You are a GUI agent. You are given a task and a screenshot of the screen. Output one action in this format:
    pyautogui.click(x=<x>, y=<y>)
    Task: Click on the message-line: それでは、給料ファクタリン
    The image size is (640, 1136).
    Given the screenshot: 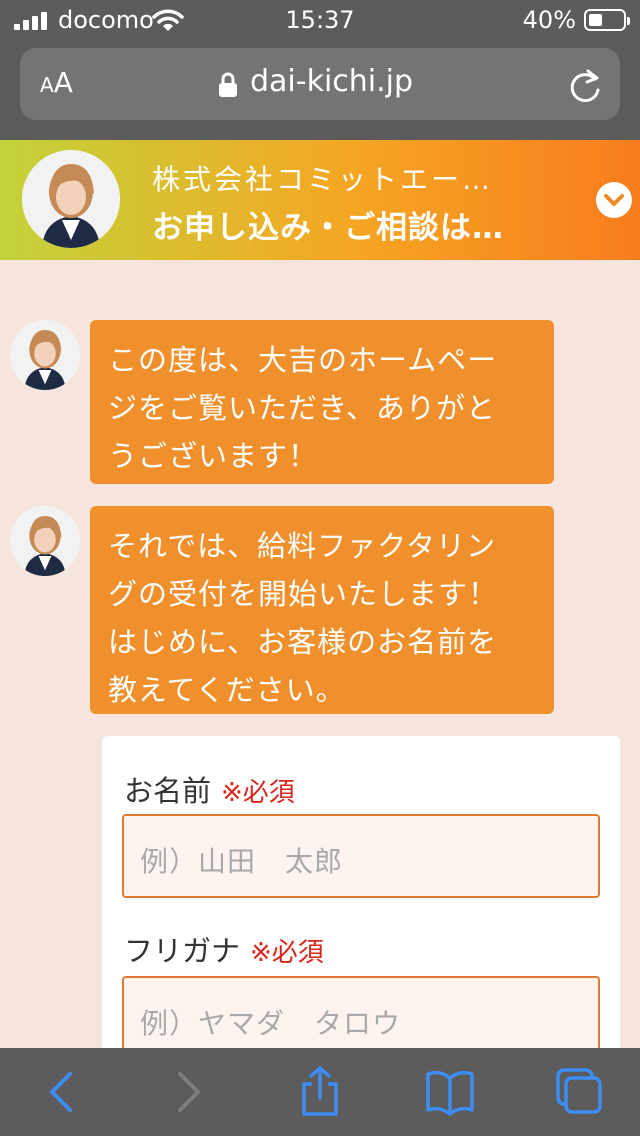 What is the action you would take?
    pyautogui.click(x=302, y=546)
    